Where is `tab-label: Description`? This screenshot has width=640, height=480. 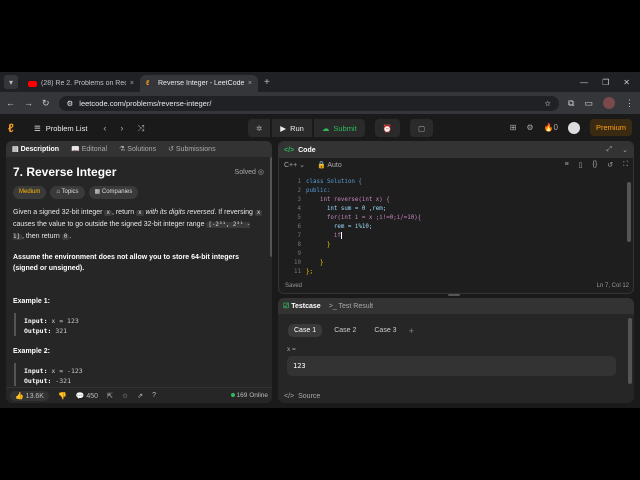 tab-label: Description is located at coordinates (40, 149).